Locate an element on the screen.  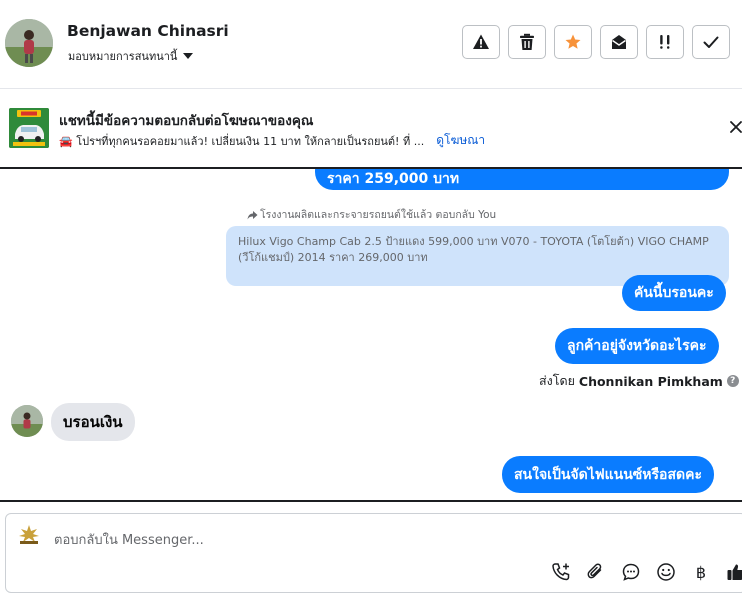
attachment-icon is located at coordinates (594, 571).